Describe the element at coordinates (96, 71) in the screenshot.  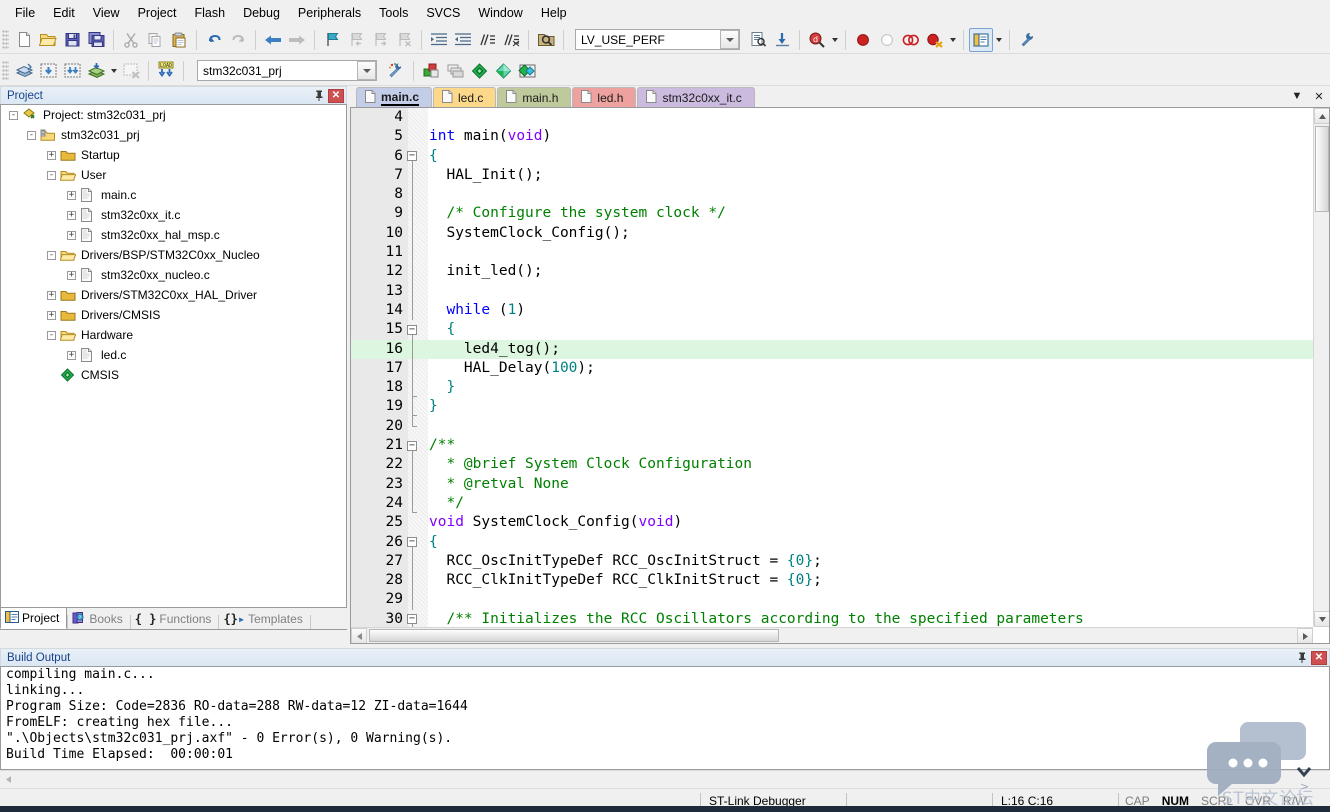
I see `batch-build-icon` at that location.